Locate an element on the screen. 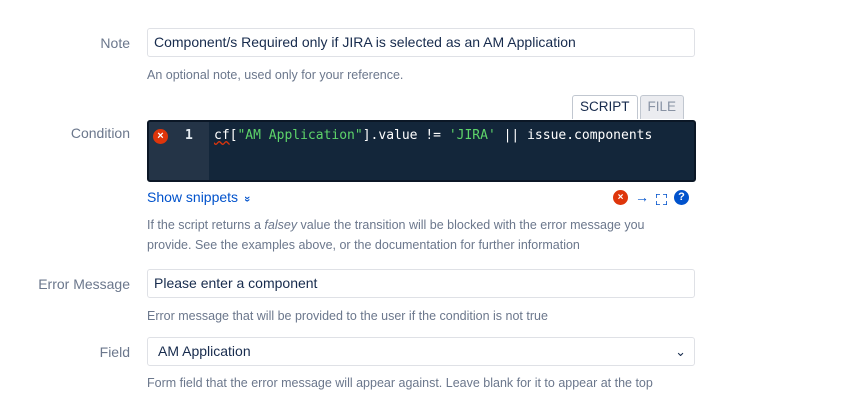 The width and height of the screenshot is (859, 401). double-chevron-down-icon: » is located at coordinates (247, 199).